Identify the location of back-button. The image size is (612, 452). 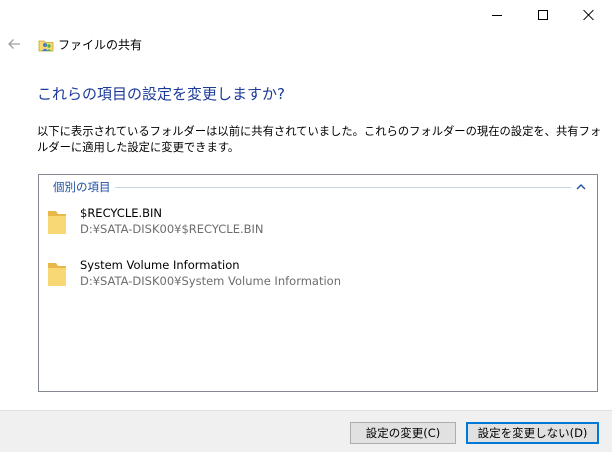
(14, 44).